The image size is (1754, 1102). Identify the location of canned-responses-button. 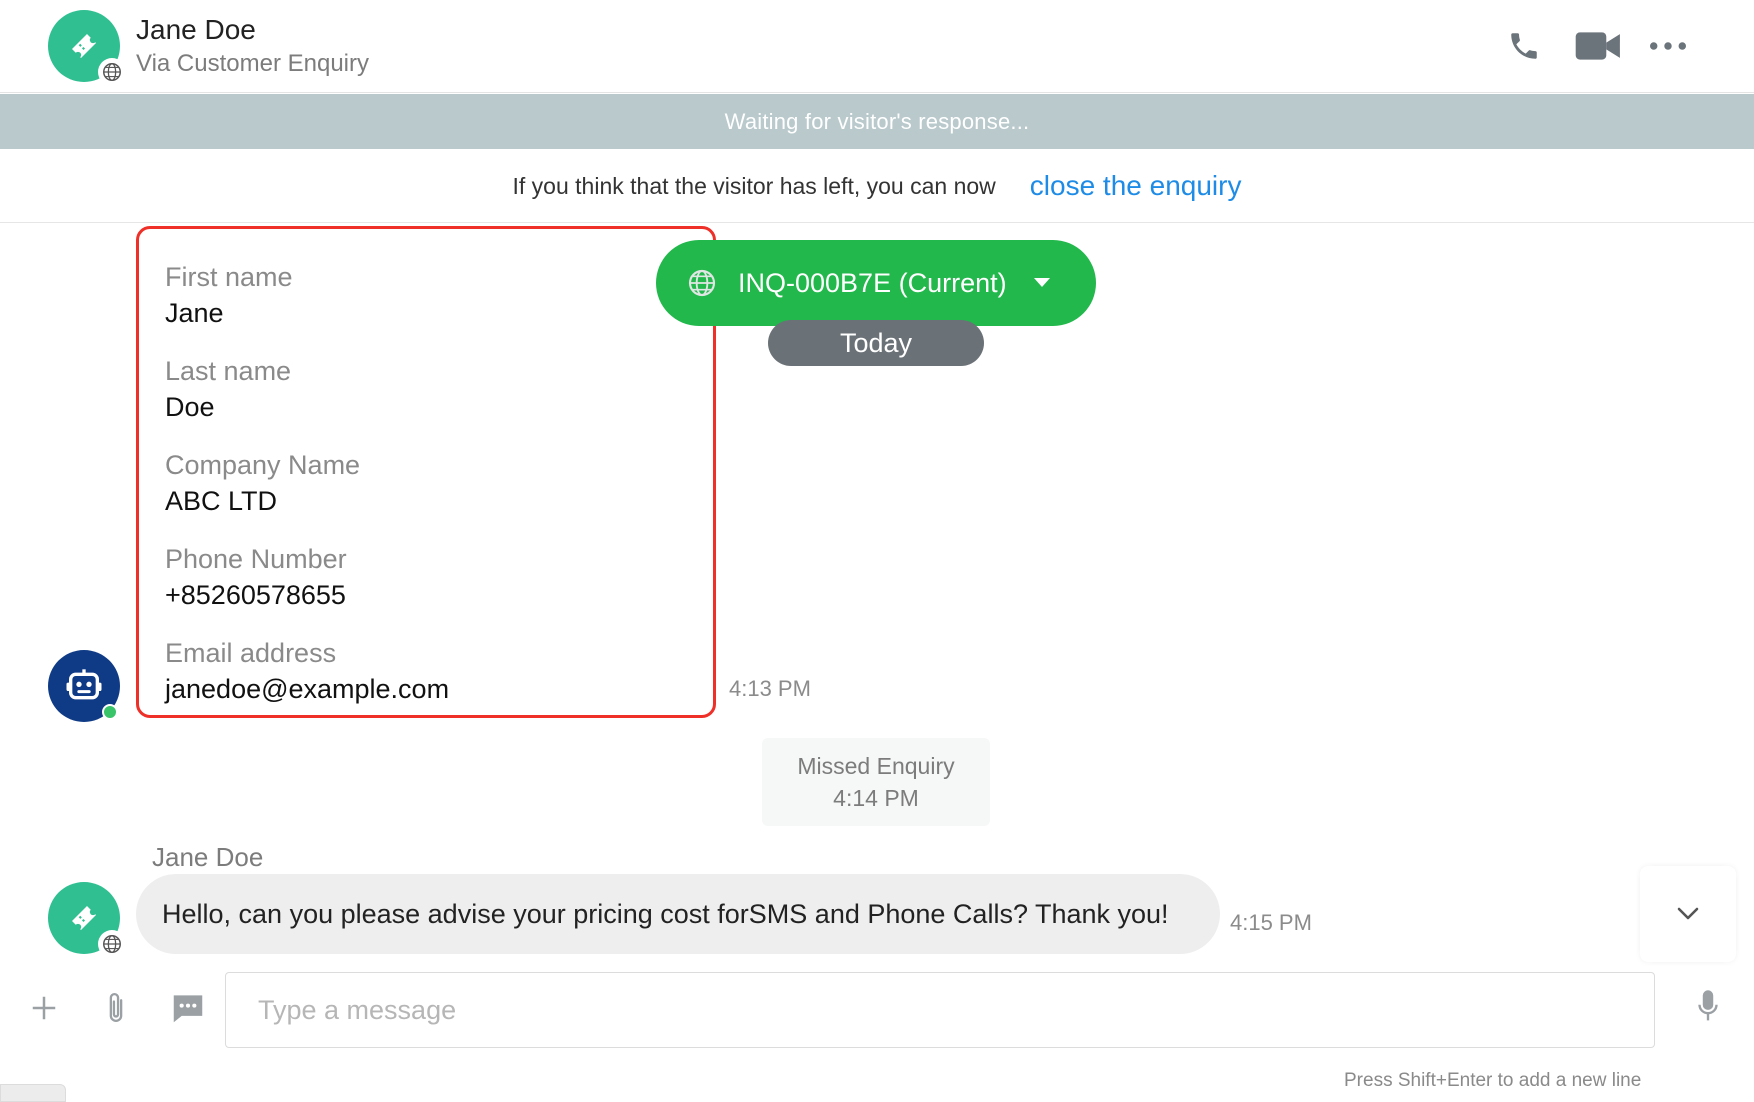
(188, 1008).